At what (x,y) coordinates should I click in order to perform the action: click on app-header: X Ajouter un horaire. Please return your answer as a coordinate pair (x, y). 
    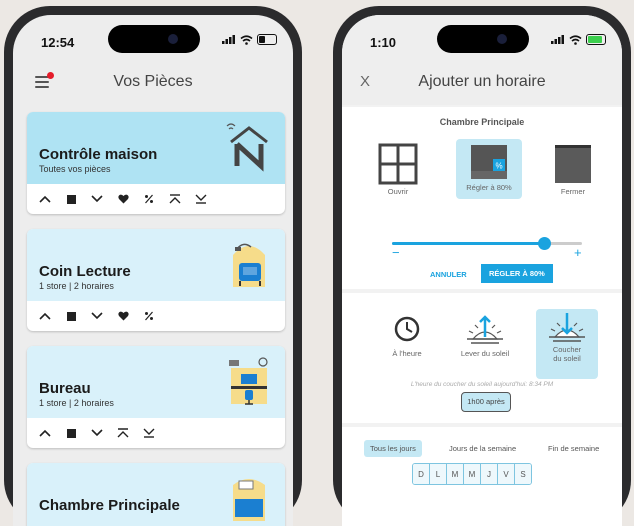
    Looking at the image, I should click on (482, 83).